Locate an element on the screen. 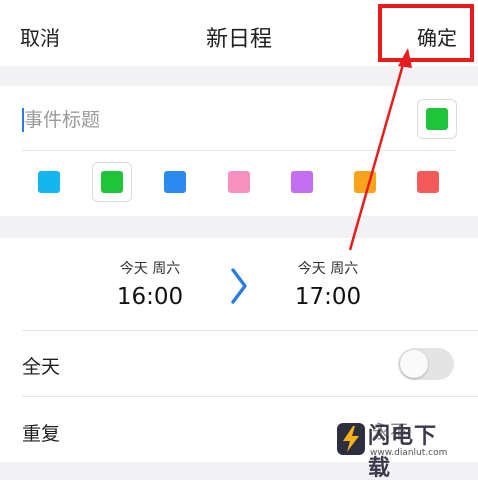 The width and height of the screenshot is (478, 480). current-color-button is located at coordinates (437, 119).